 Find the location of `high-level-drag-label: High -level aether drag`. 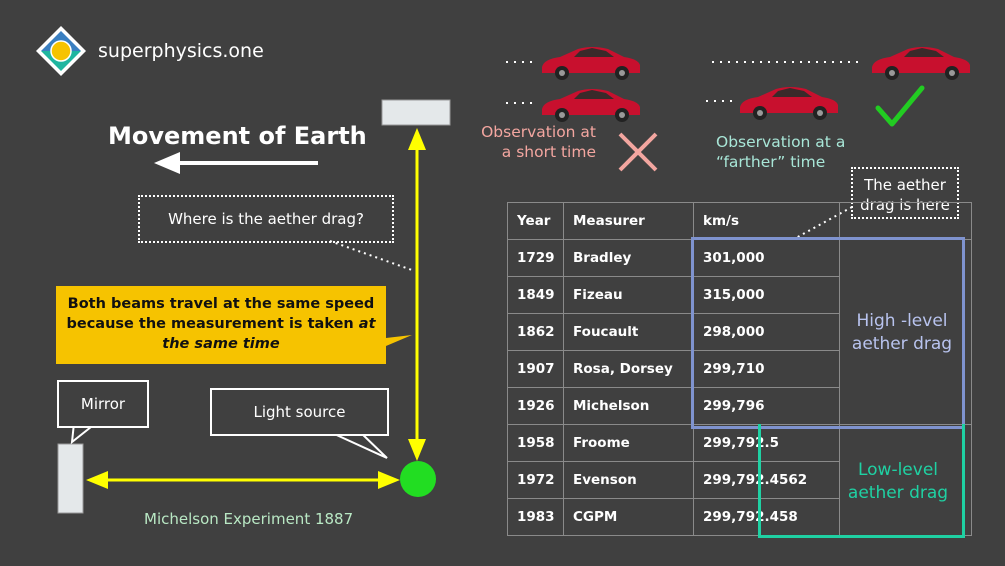

high-level-drag-label: High -level aether drag is located at coordinates (902, 332).